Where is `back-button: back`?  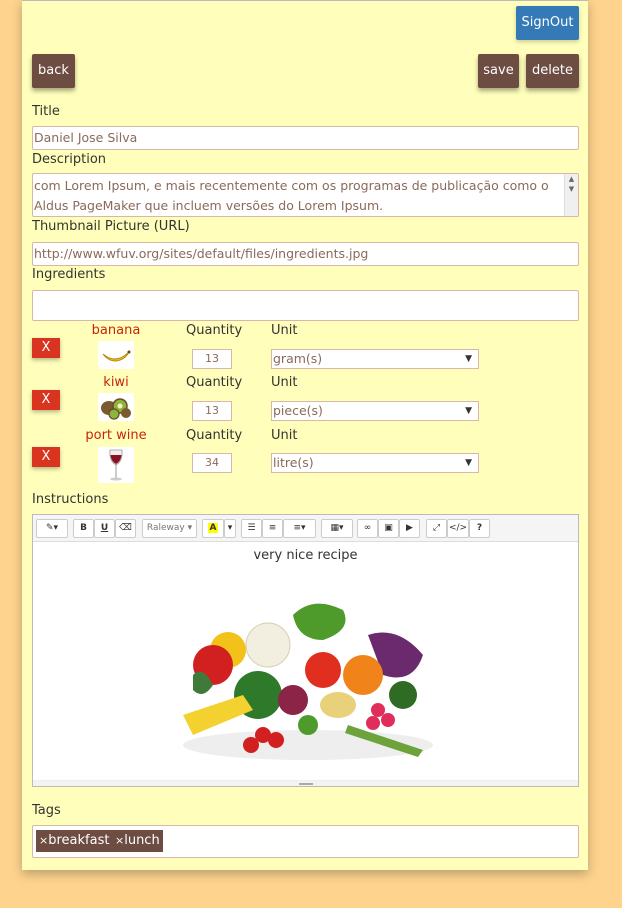
back-button: back is located at coordinates (53, 71).